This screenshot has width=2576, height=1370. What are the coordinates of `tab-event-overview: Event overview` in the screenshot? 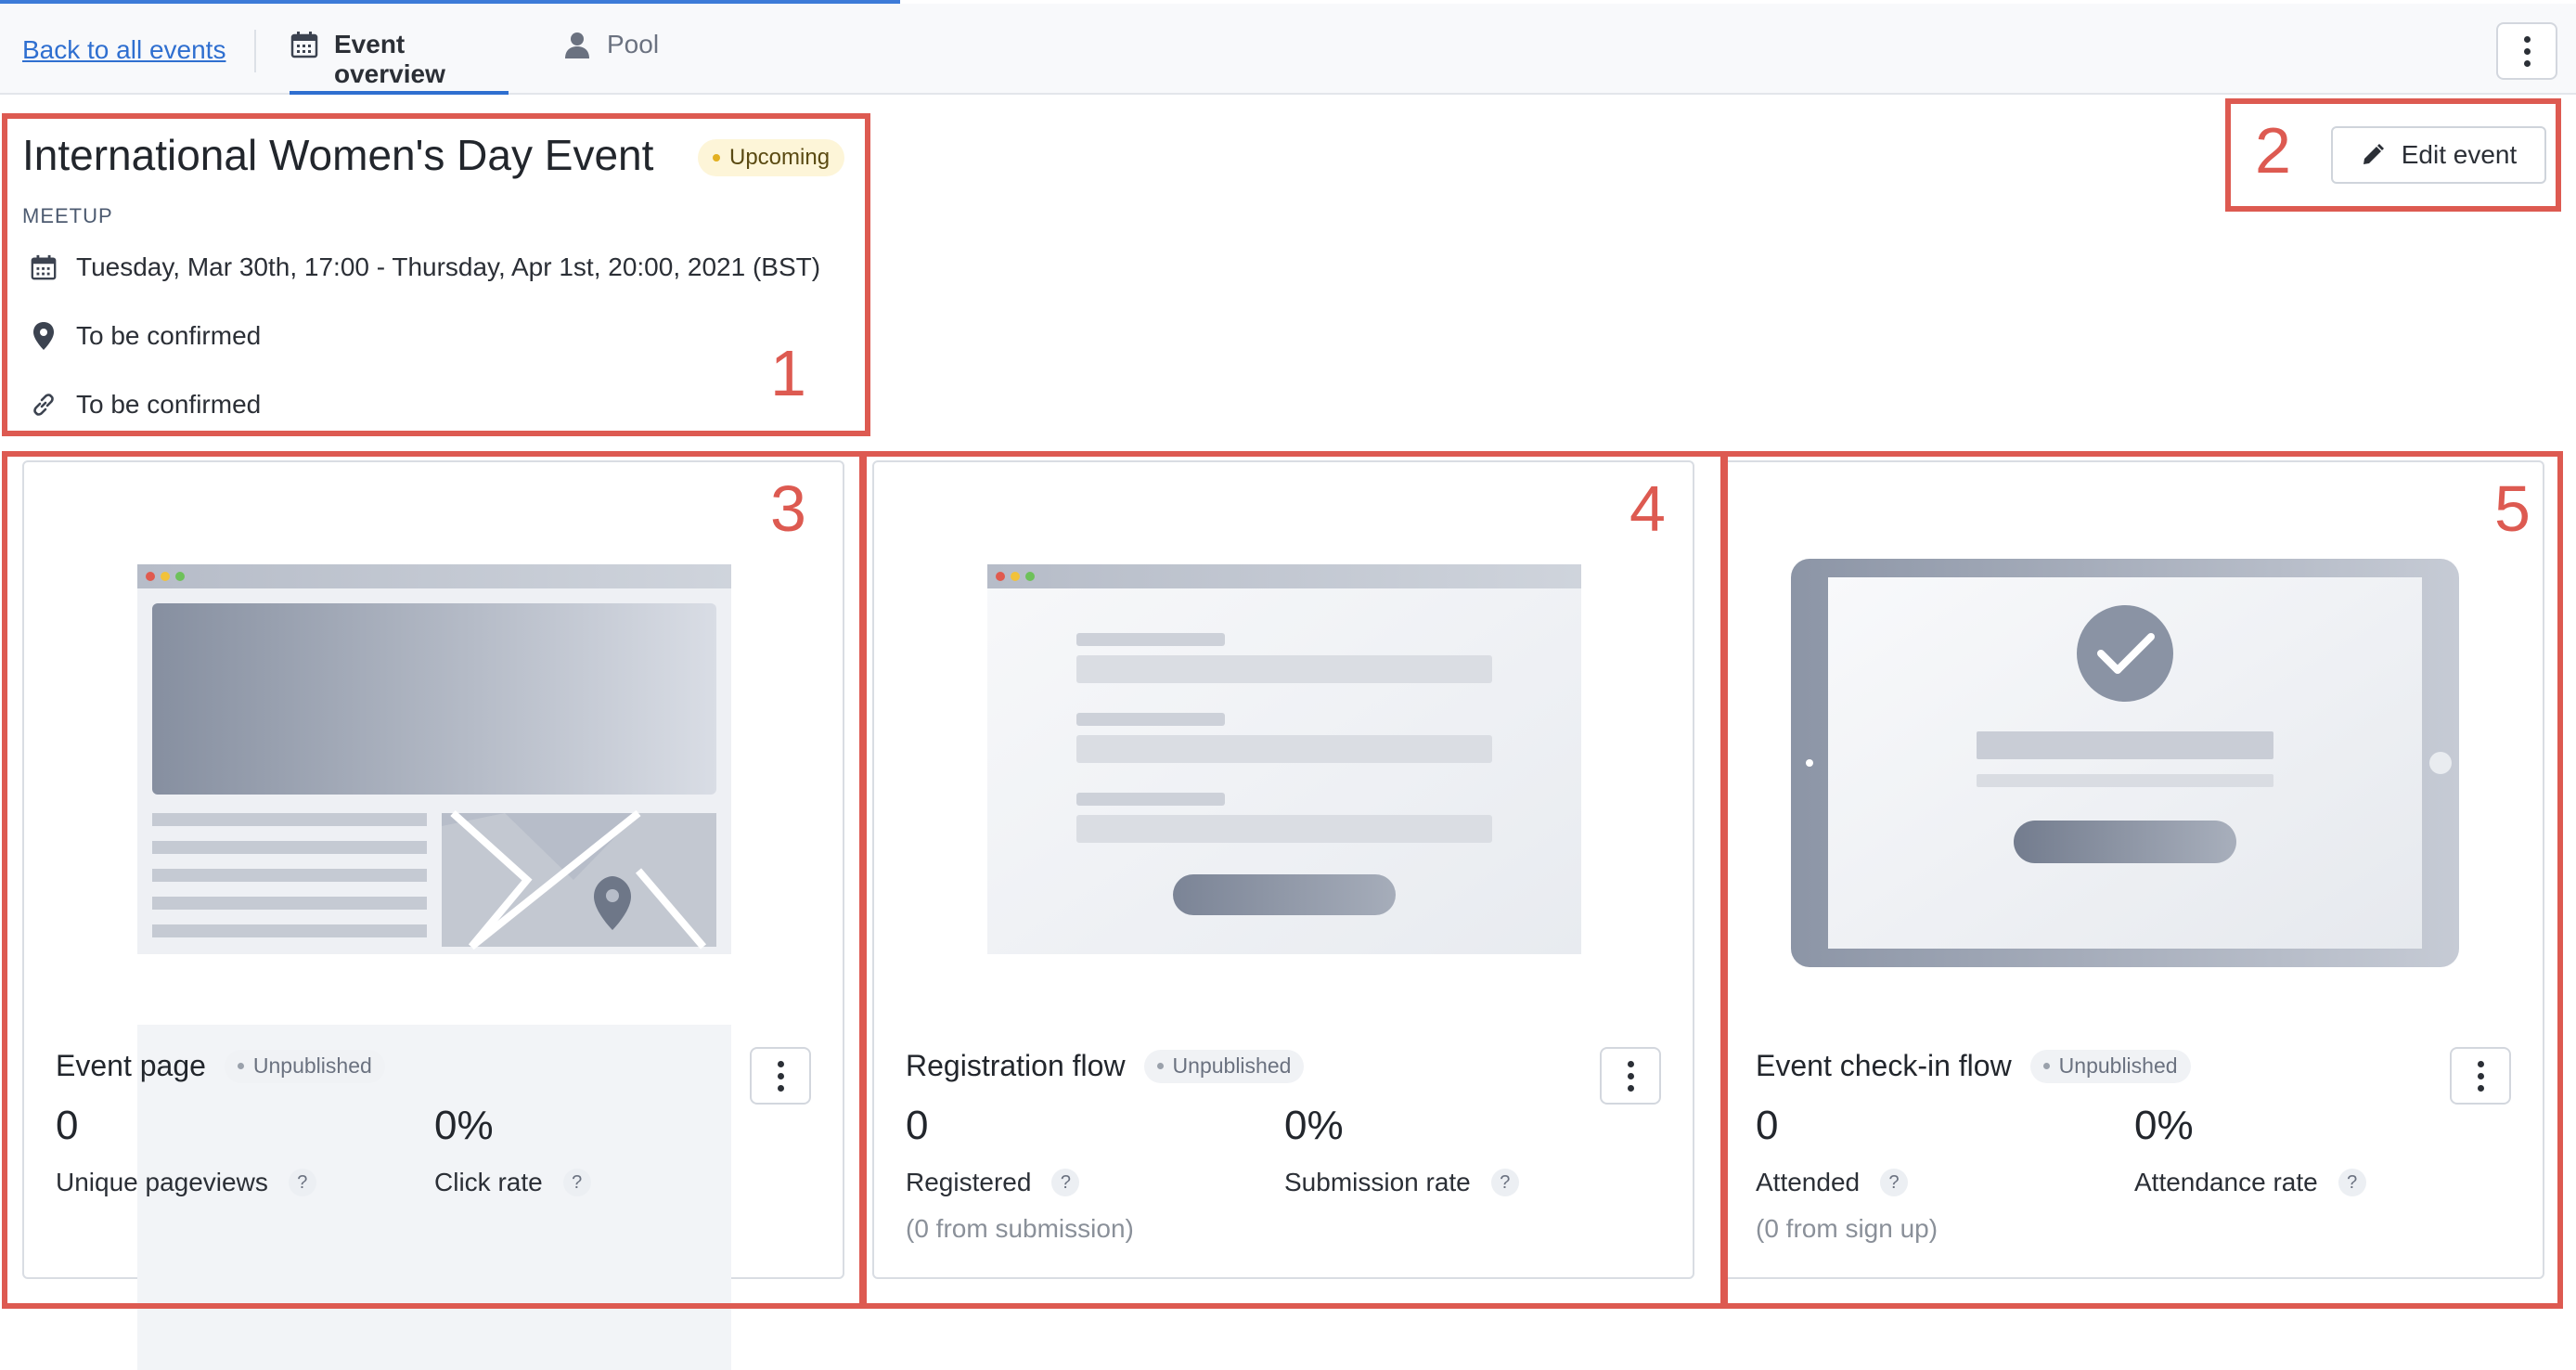 It's located at (400, 62).